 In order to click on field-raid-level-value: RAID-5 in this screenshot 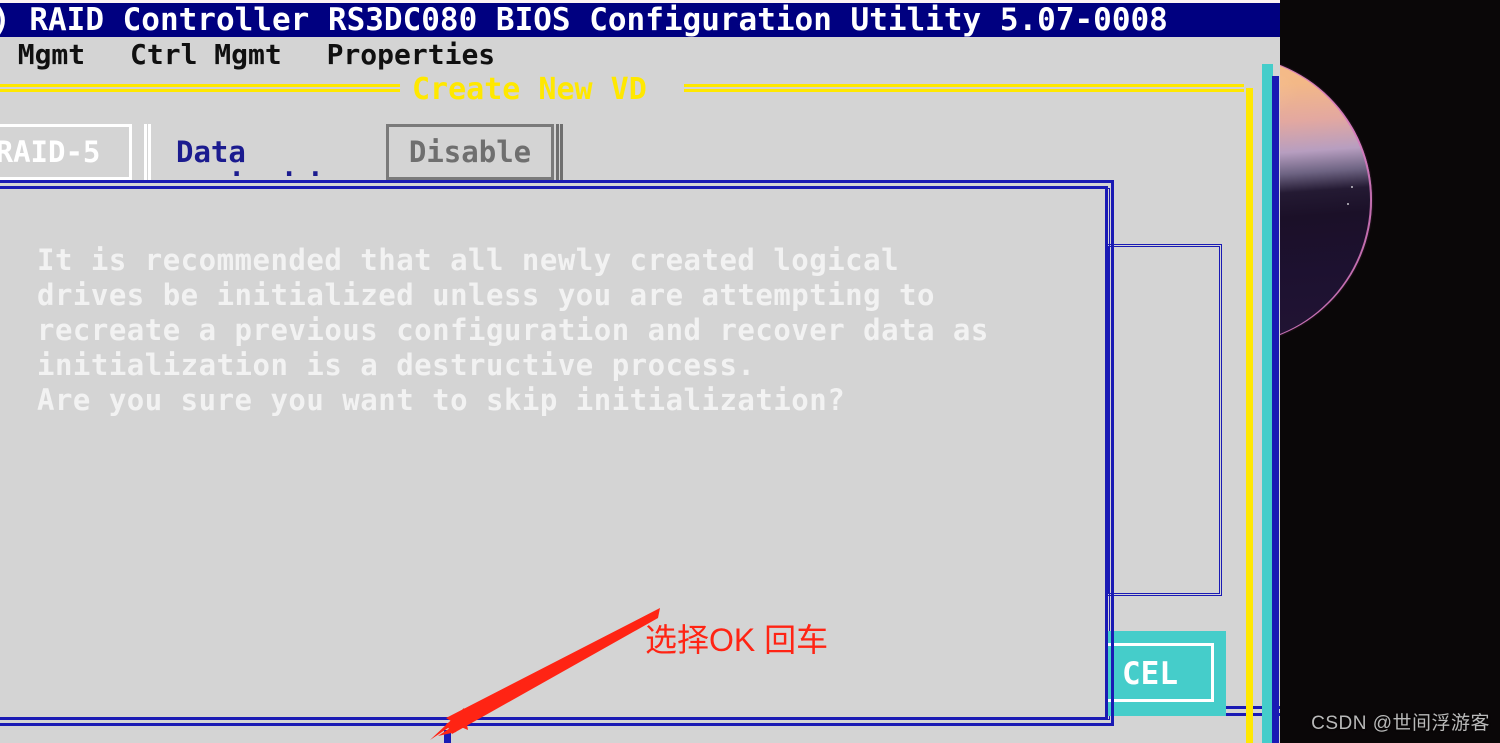, I will do `click(50, 152)`.